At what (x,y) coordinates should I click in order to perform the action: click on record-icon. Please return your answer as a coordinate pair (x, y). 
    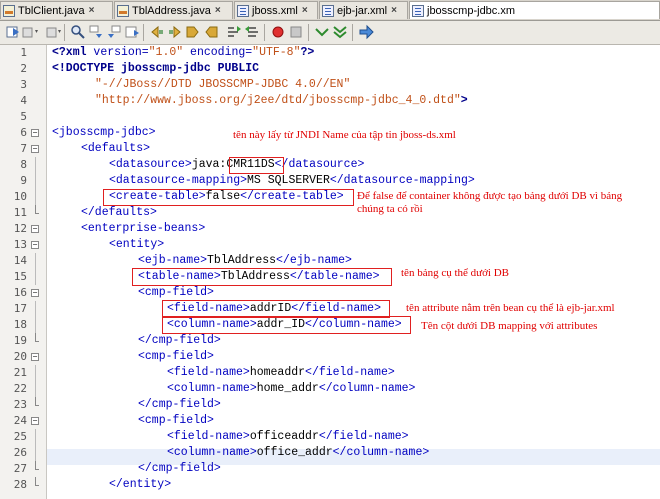
    Looking at the image, I should click on (132, 32).